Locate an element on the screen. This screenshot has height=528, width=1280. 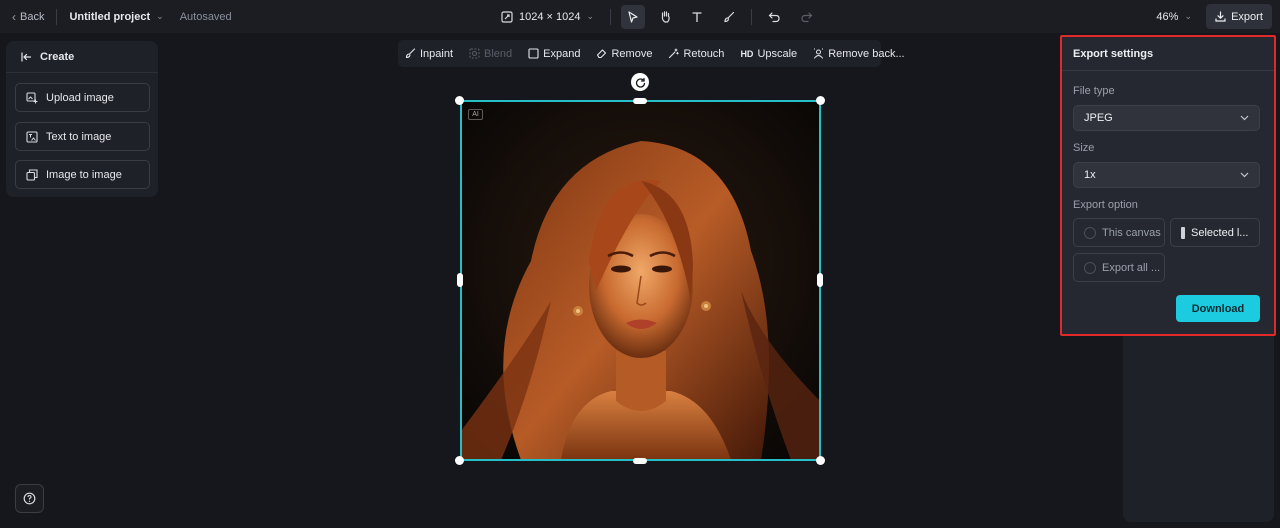
download-button: Download is located at coordinates (1218, 308).